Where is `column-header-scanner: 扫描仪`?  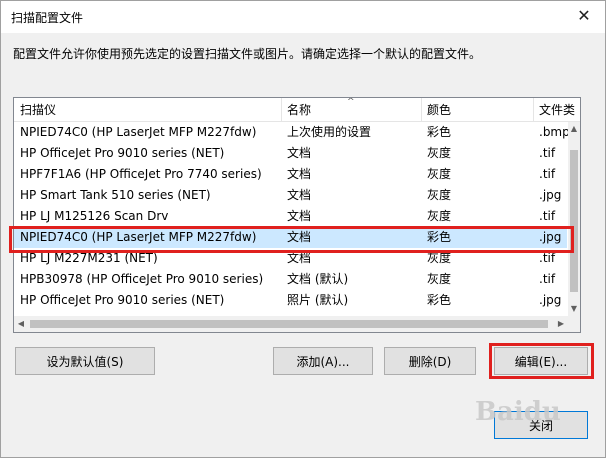
column-header-scanner: 扫描仪 is located at coordinates (147, 110).